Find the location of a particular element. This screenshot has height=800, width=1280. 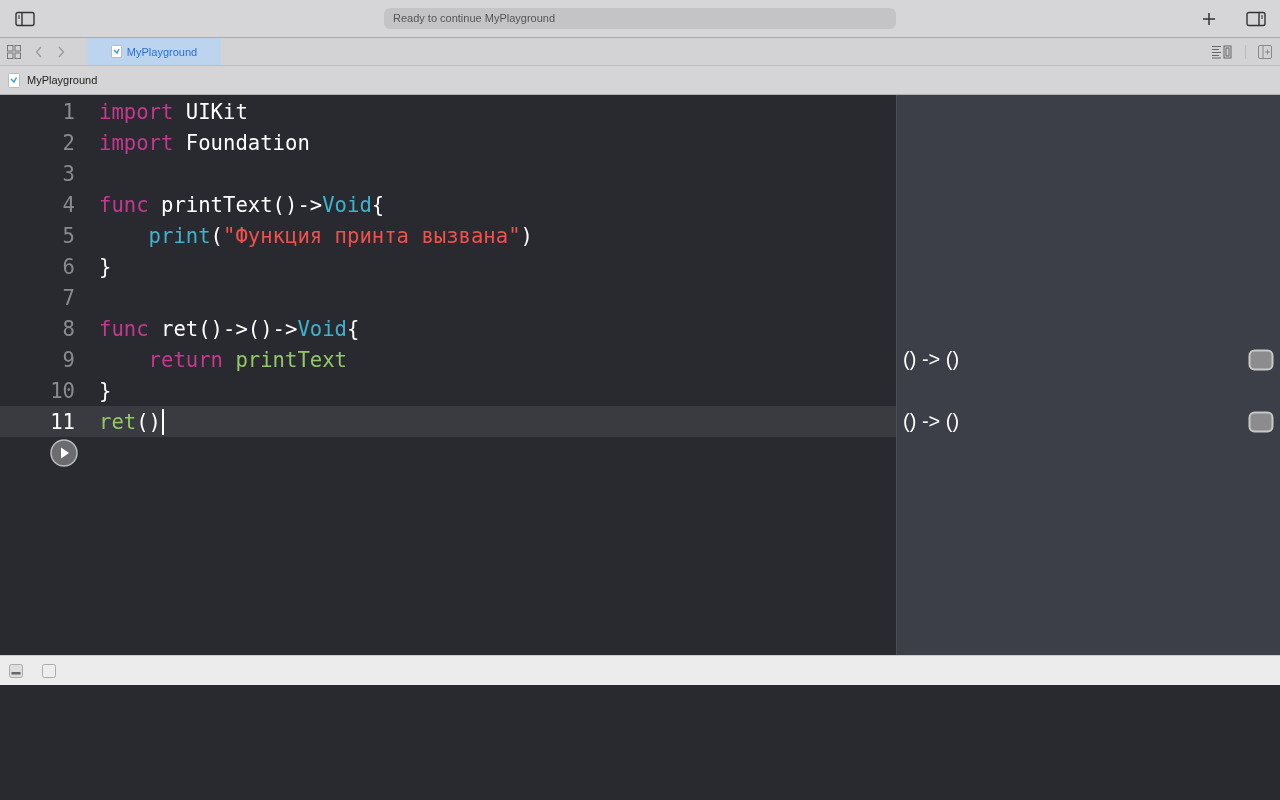

code-line: func ret()->()->Void{ is located at coordinates (229, 328).